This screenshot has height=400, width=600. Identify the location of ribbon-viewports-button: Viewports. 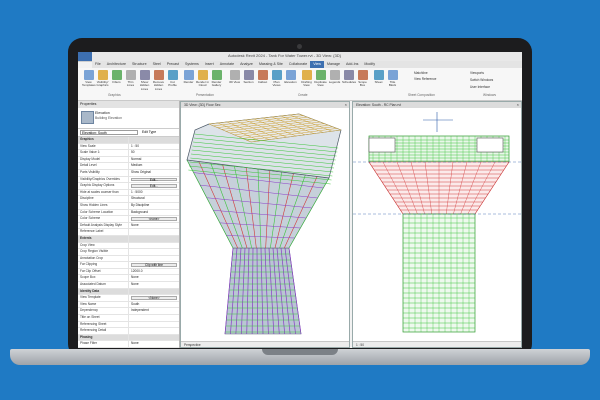
(477, 73).